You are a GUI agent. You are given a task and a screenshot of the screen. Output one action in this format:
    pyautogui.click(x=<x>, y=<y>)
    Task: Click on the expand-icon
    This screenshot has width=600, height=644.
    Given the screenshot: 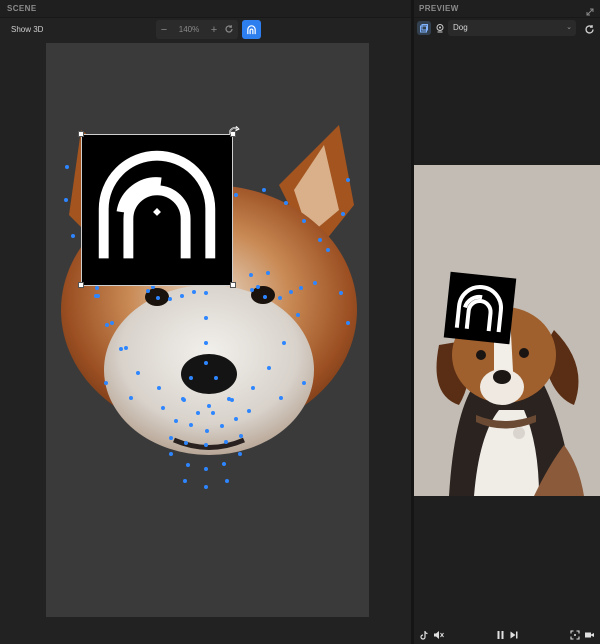 What is the action you would take?
    pyautogui.click(x=591, y=9)
    